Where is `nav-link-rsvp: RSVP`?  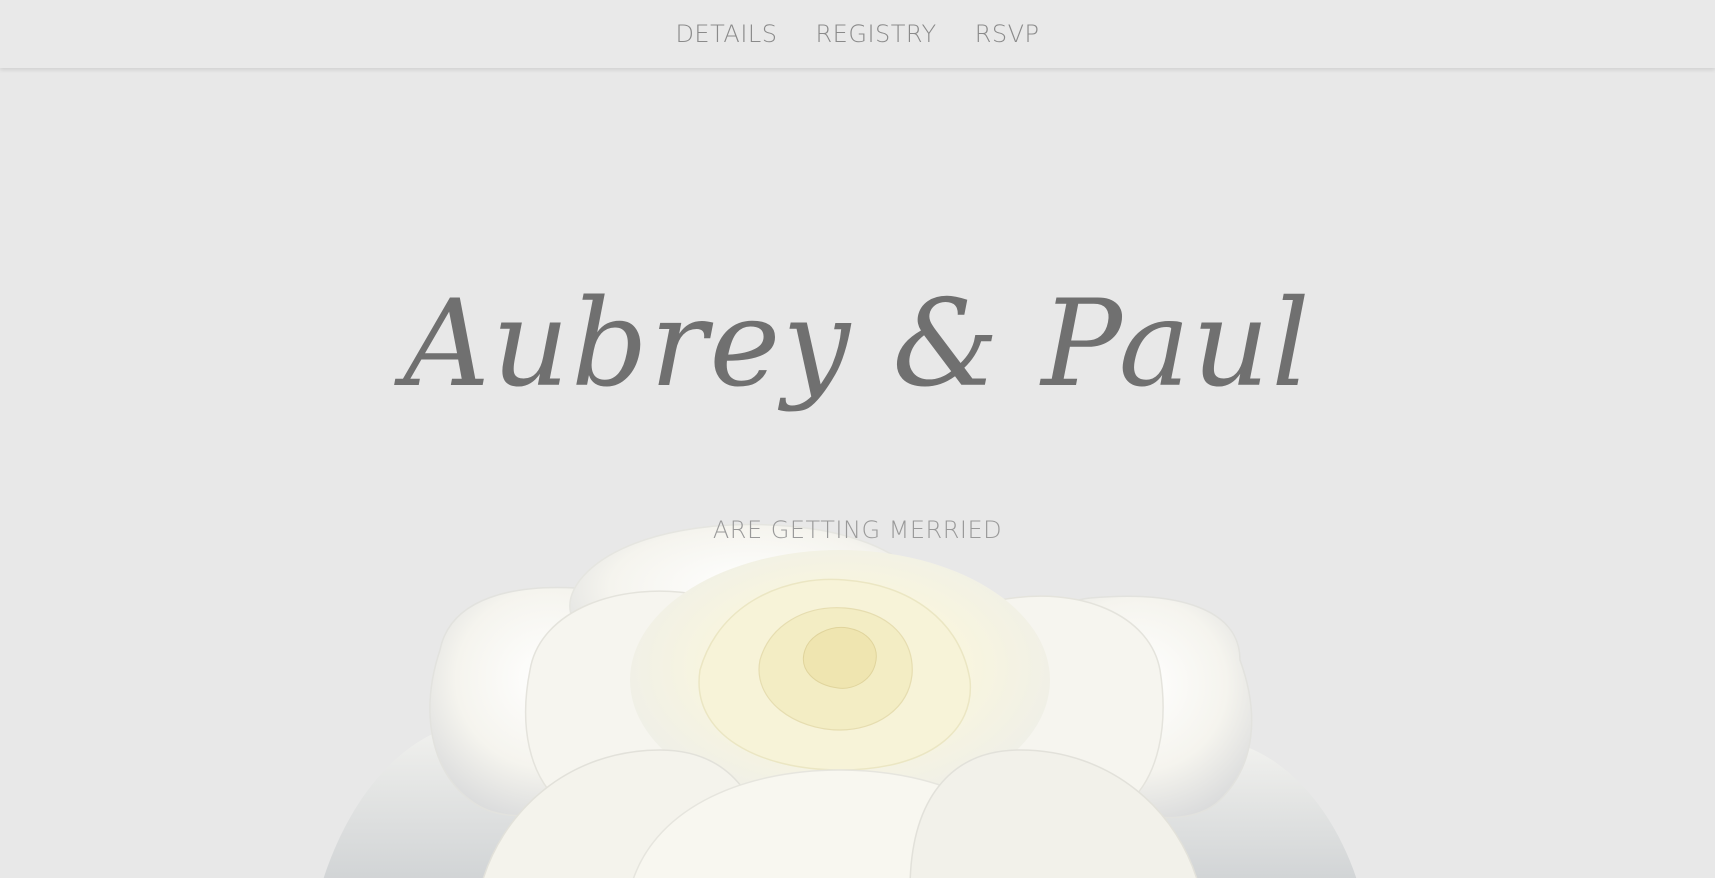
nav-link-rsvp: RSVP is located at coordinates (1007, 34).